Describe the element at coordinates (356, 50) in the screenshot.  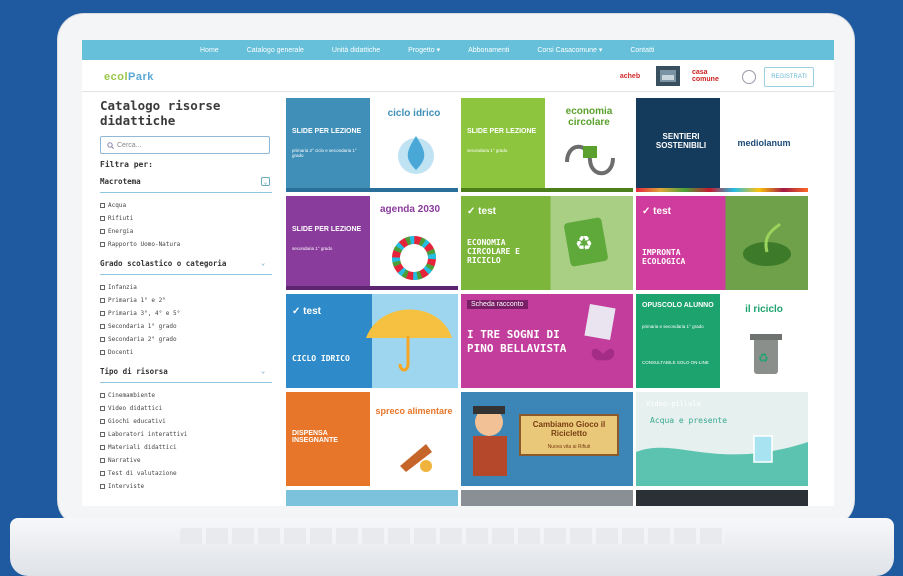
I see `nav-unita-didattiche: Unità didattiche` at that location.